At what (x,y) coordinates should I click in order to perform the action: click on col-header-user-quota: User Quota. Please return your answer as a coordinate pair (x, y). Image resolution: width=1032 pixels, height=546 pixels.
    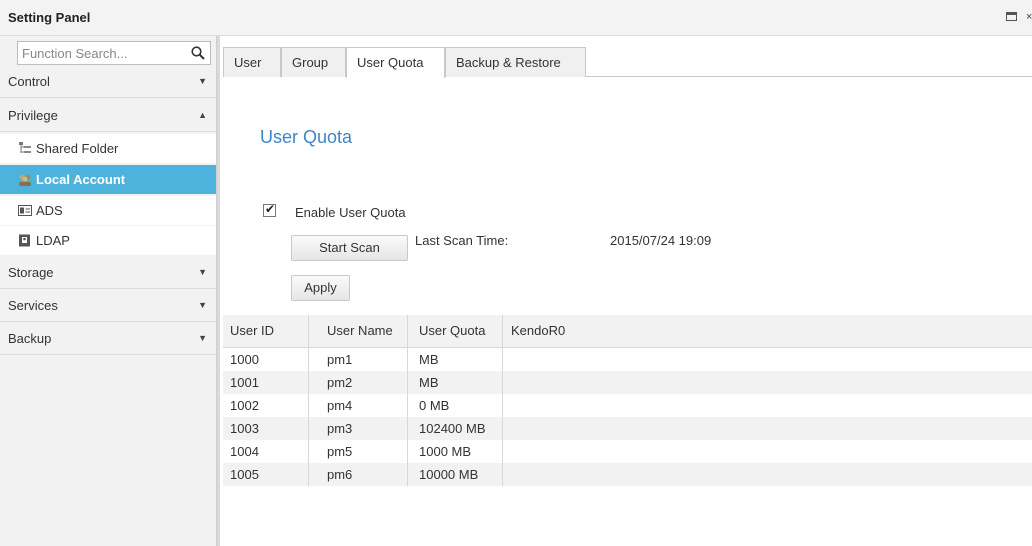
    Looking at the image, I should click on (455, 331).